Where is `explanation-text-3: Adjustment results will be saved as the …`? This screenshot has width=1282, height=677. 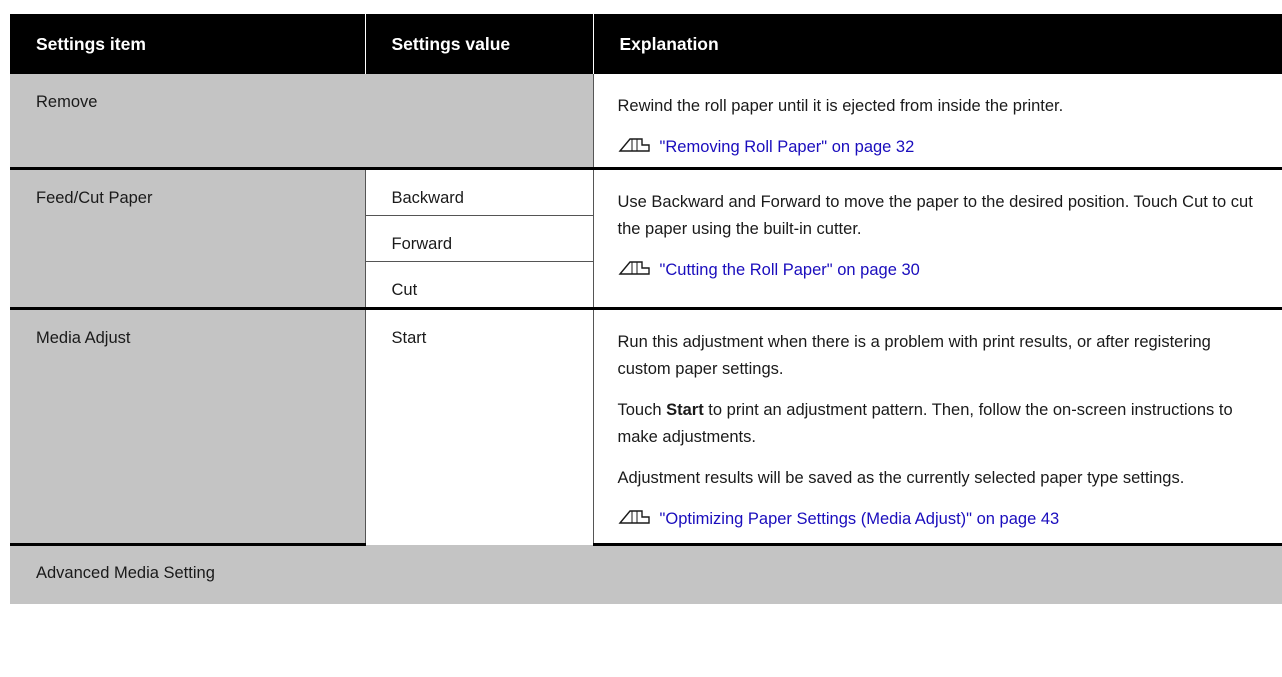 explanation-text-3: Adjustment results will be saved as the … is located at coordinates (901, 478).